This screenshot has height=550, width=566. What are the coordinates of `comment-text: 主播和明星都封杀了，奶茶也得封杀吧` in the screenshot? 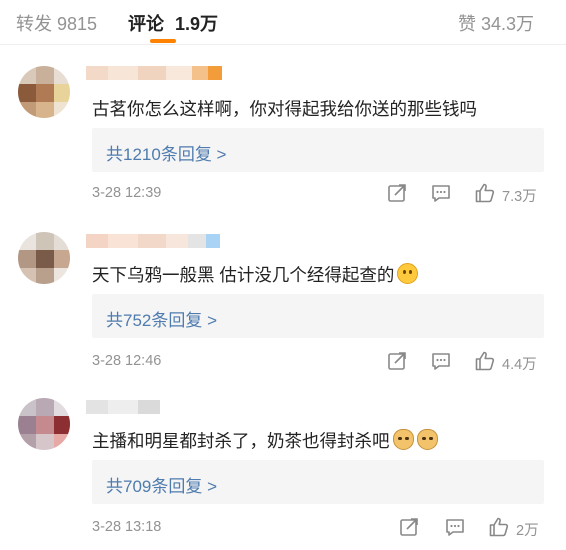 It's located at (265, 440).